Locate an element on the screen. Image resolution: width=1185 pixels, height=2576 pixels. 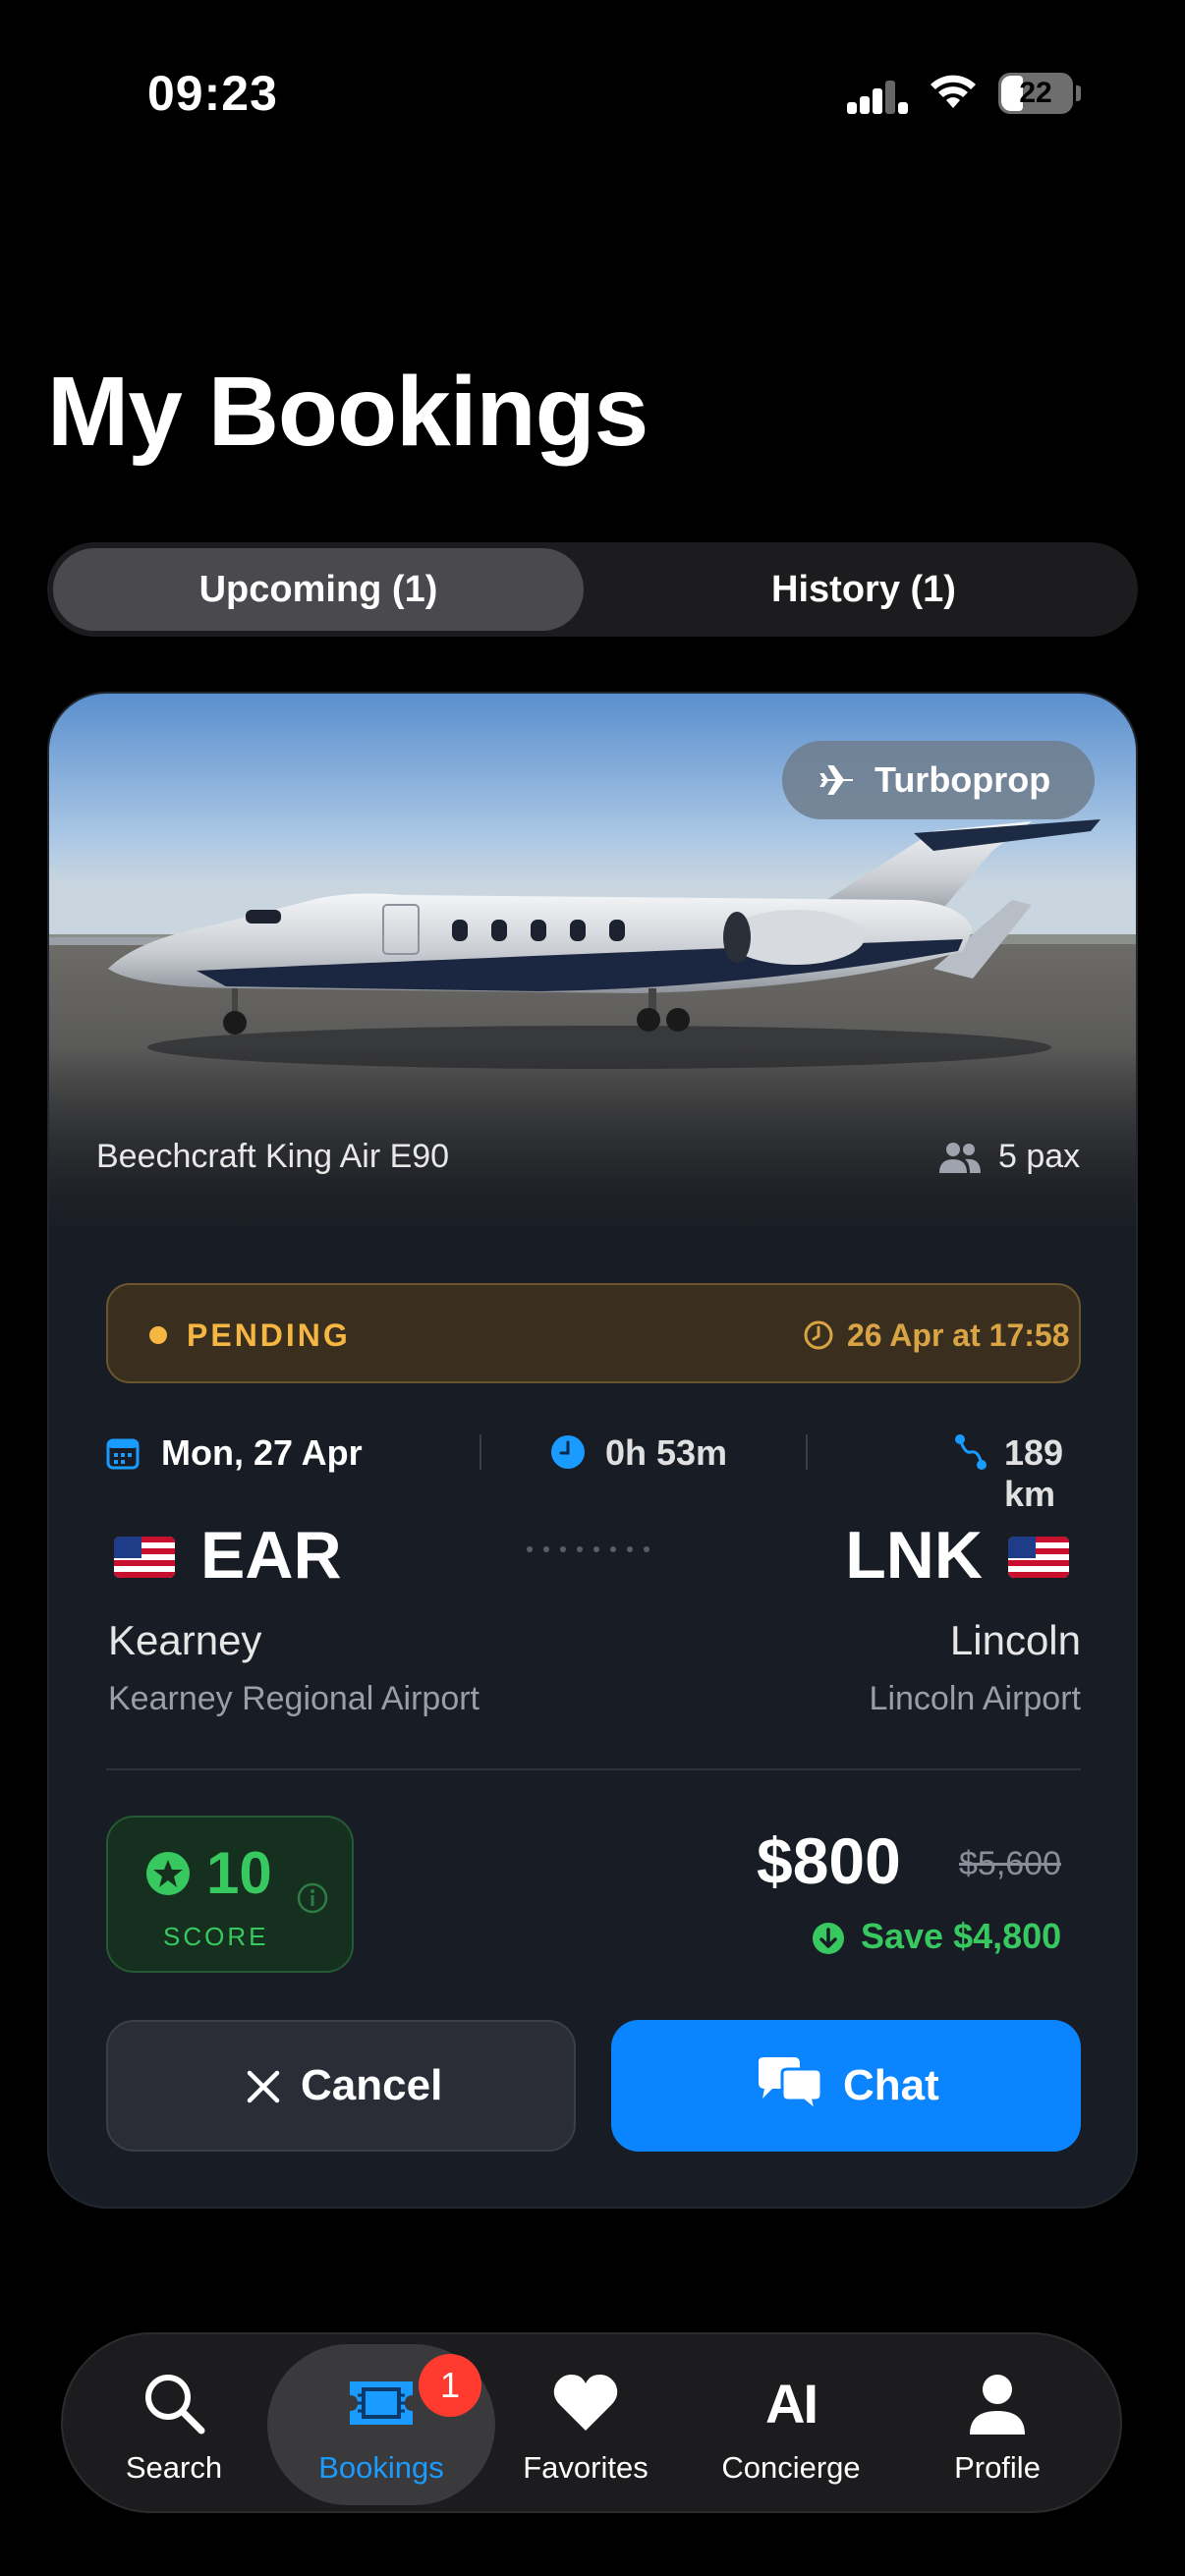
origin-city: Kearney is located at coordinates (185, 1640).